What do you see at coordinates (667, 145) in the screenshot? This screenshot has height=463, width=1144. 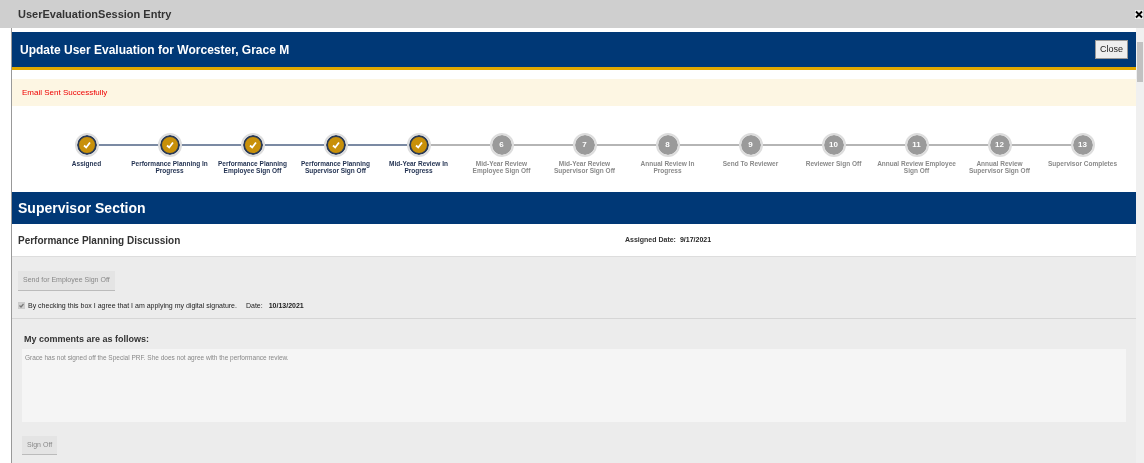 I see `step-number: 8` at bounding box center [667, 145].